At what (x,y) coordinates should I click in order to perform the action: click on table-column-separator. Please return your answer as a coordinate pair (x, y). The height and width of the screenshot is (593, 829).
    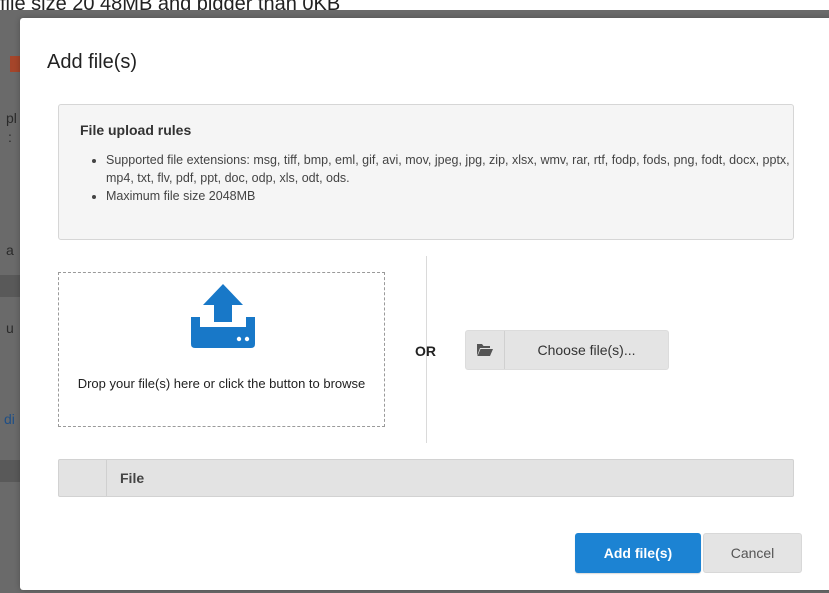
    Looking at the image, I should click on (106, 478).